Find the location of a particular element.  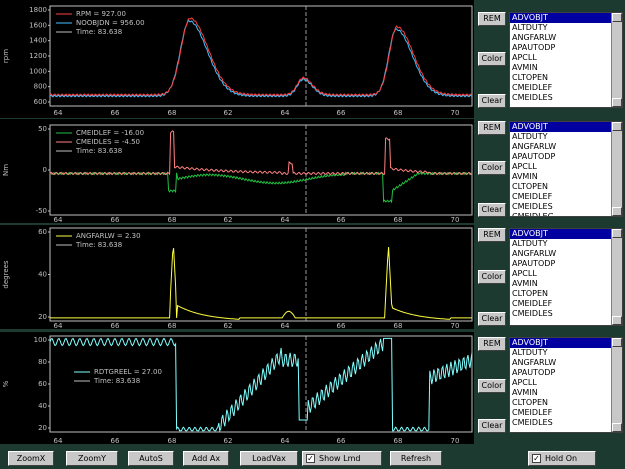

hold-on-checkbox: ✓ is located at coordinates (536, 458).